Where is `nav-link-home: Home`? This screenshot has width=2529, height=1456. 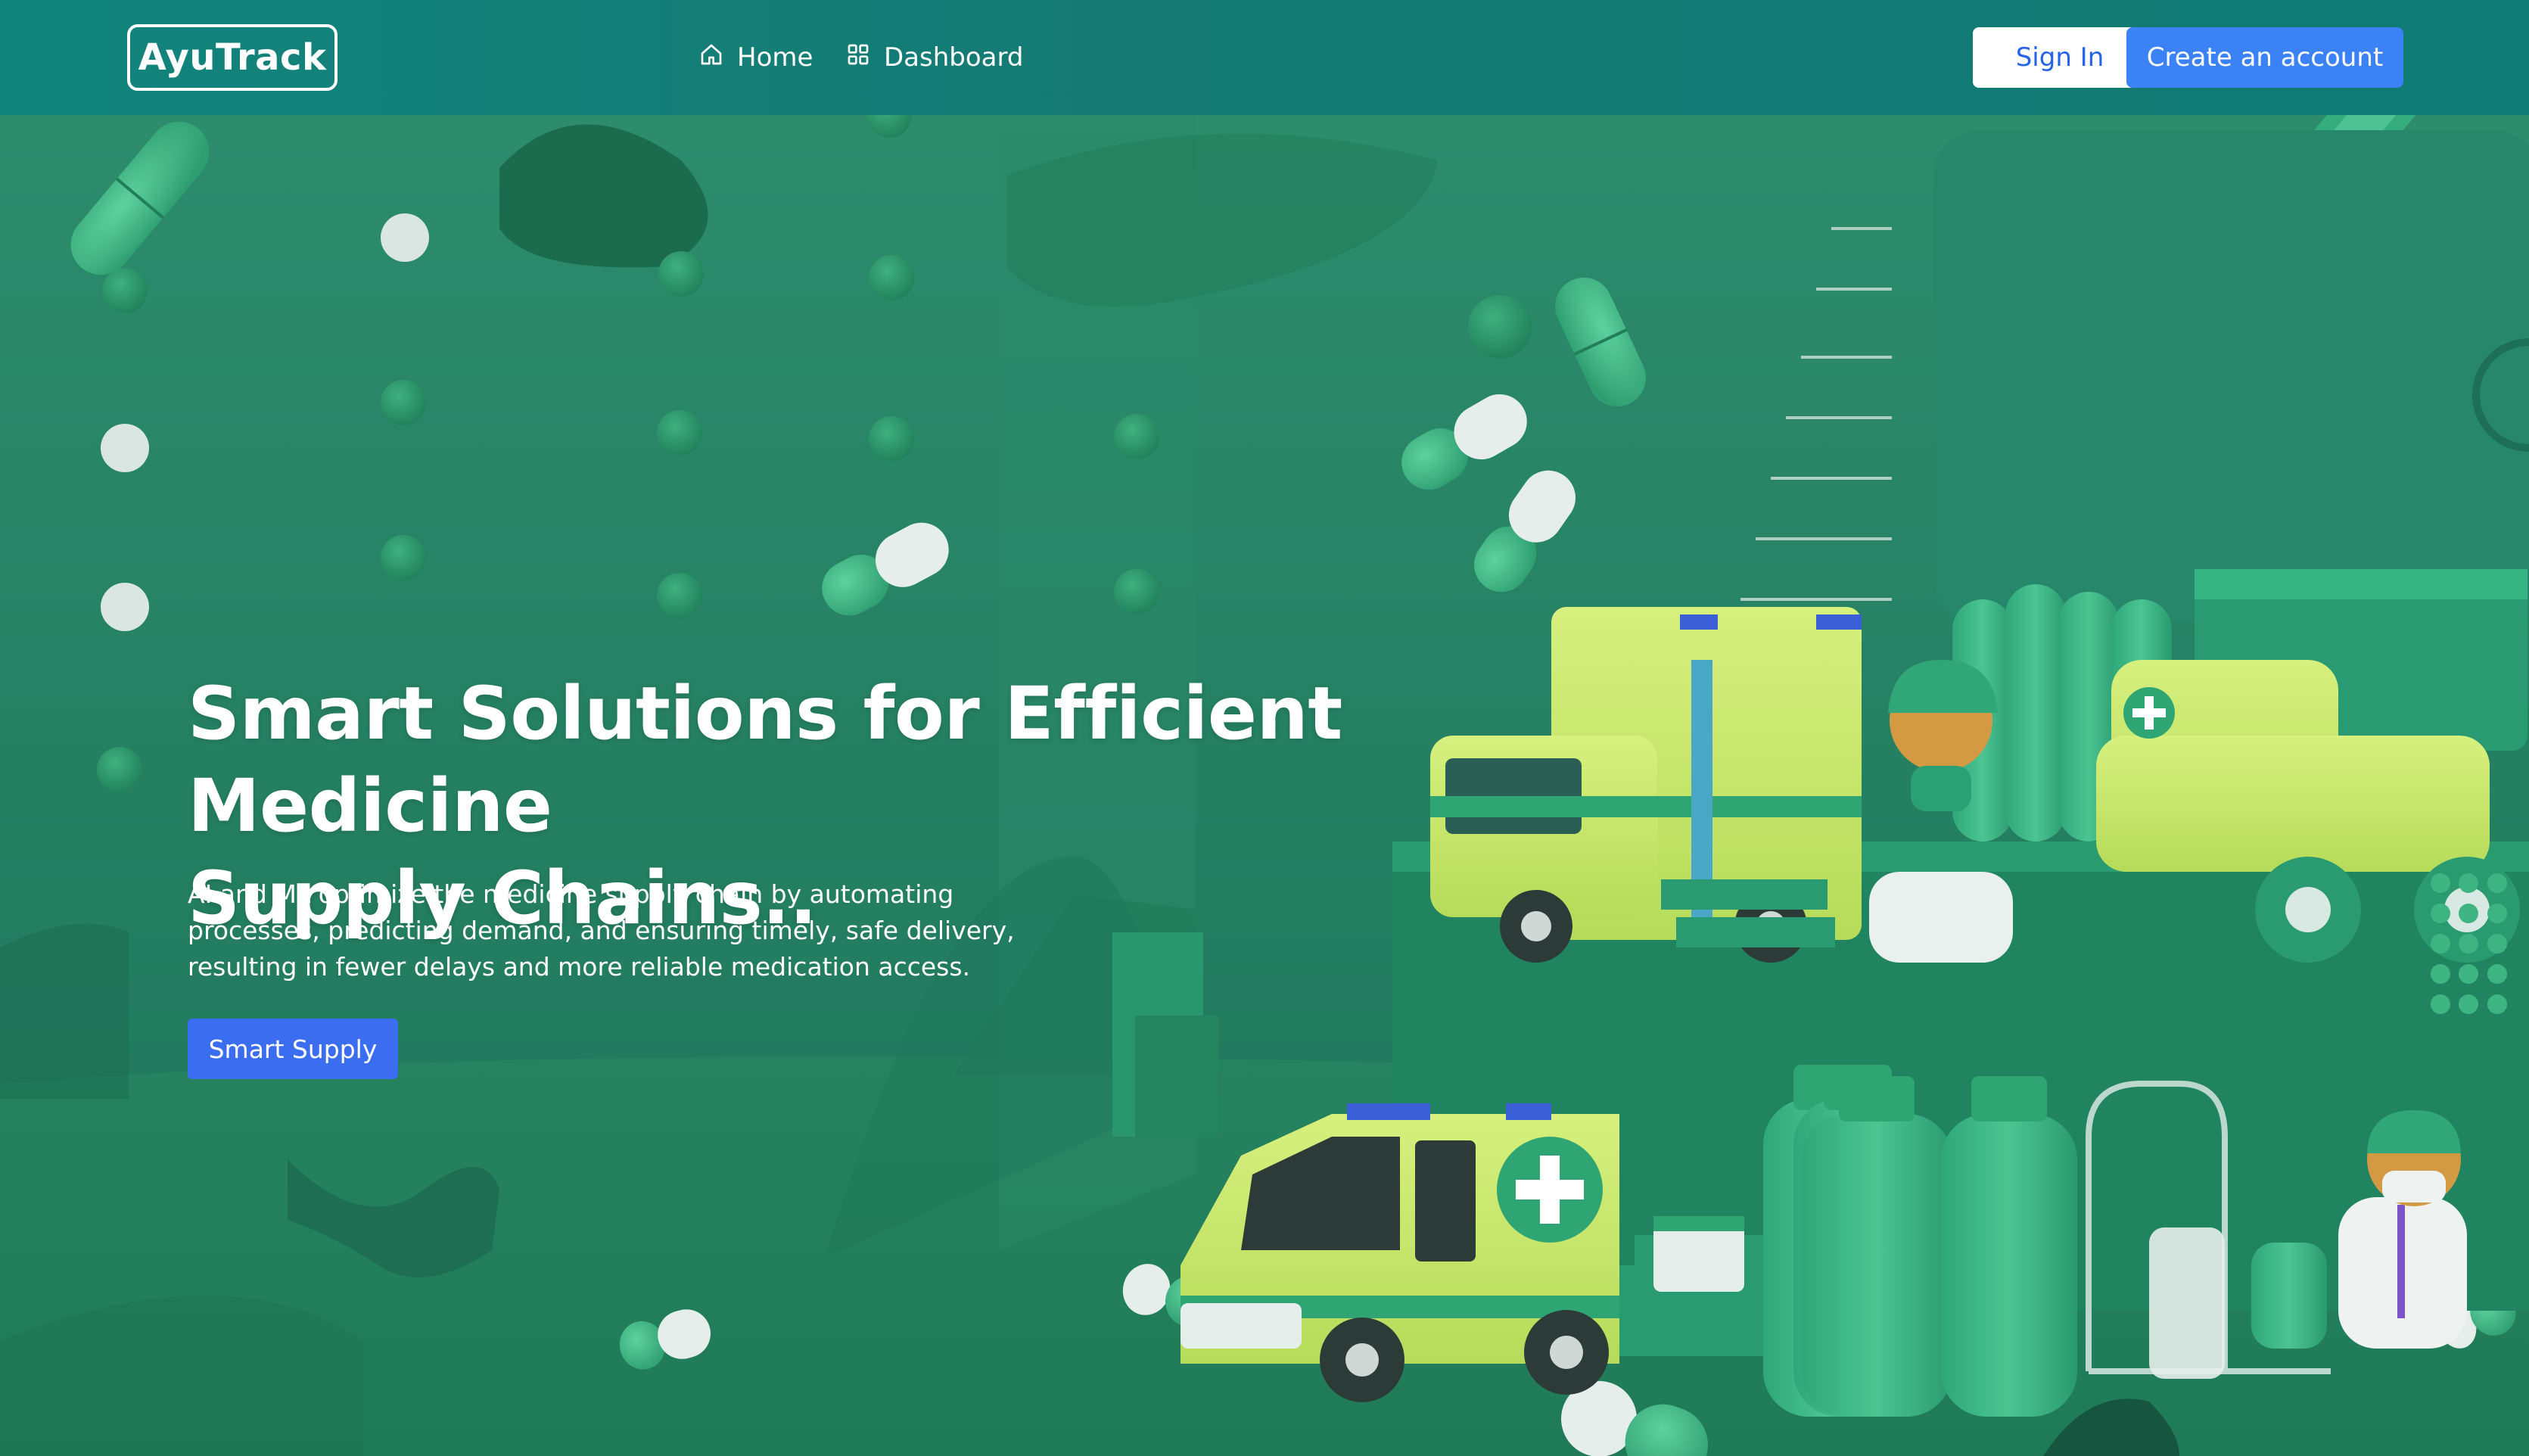 nav-link-home: Home is located at coordinates (756, 58).